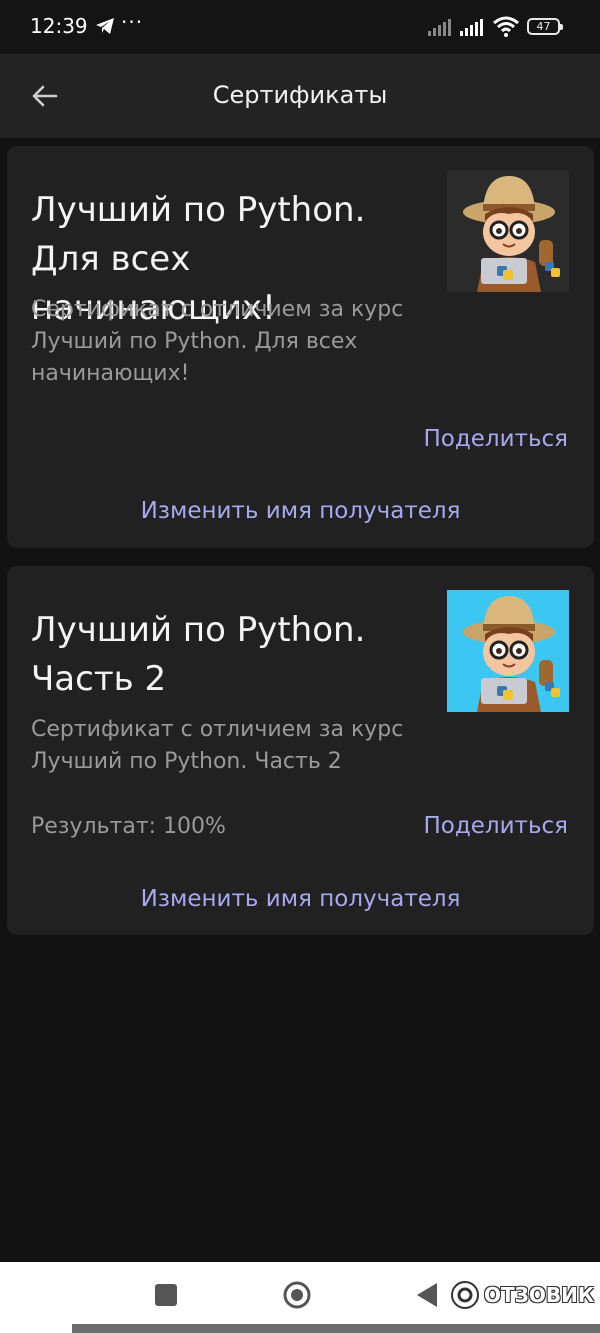 The height and width of the screenshot is (1333, 600). I want to click on status-time: 12:39, so click(59, 26).